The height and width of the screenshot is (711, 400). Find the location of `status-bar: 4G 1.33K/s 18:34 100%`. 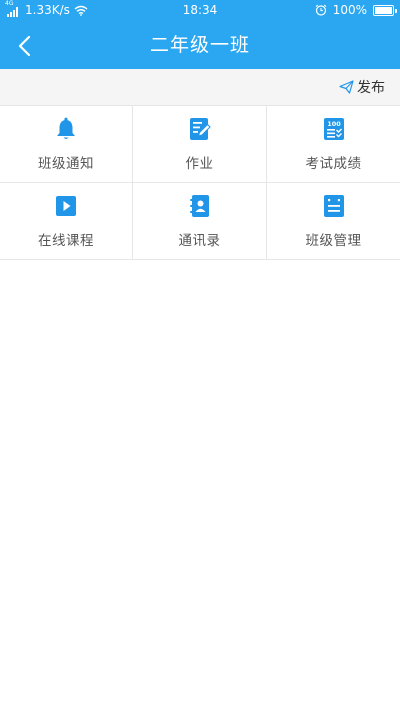

status-bar: 4G 1.33K/s 18:34 100% is located at coordinates (200, 11).